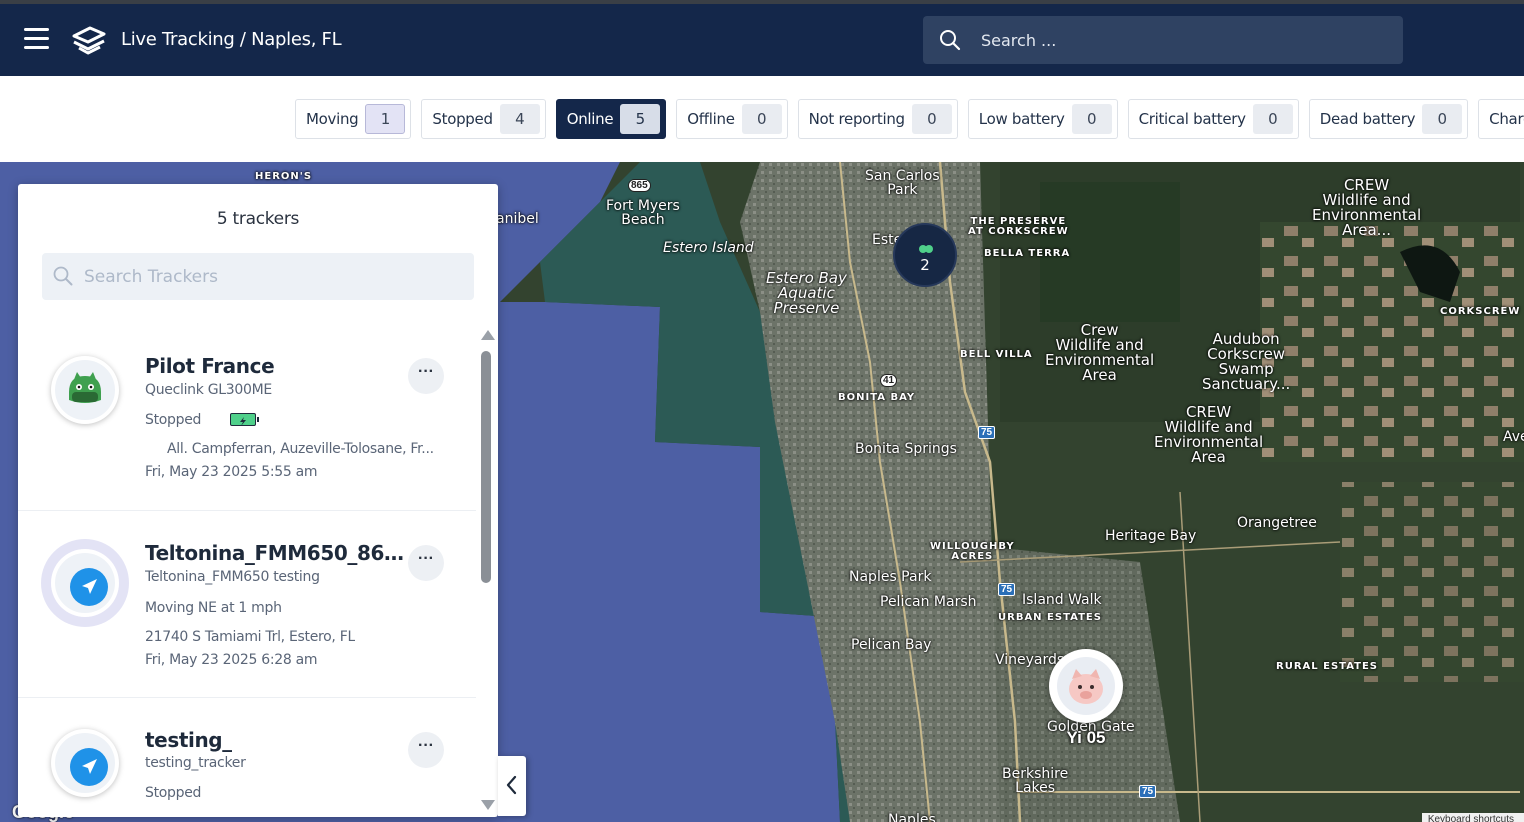  What do you see at coordinates (244, 419) in the screenshot?
I see `battery-charging-icon` at bounding box center [244, 419].